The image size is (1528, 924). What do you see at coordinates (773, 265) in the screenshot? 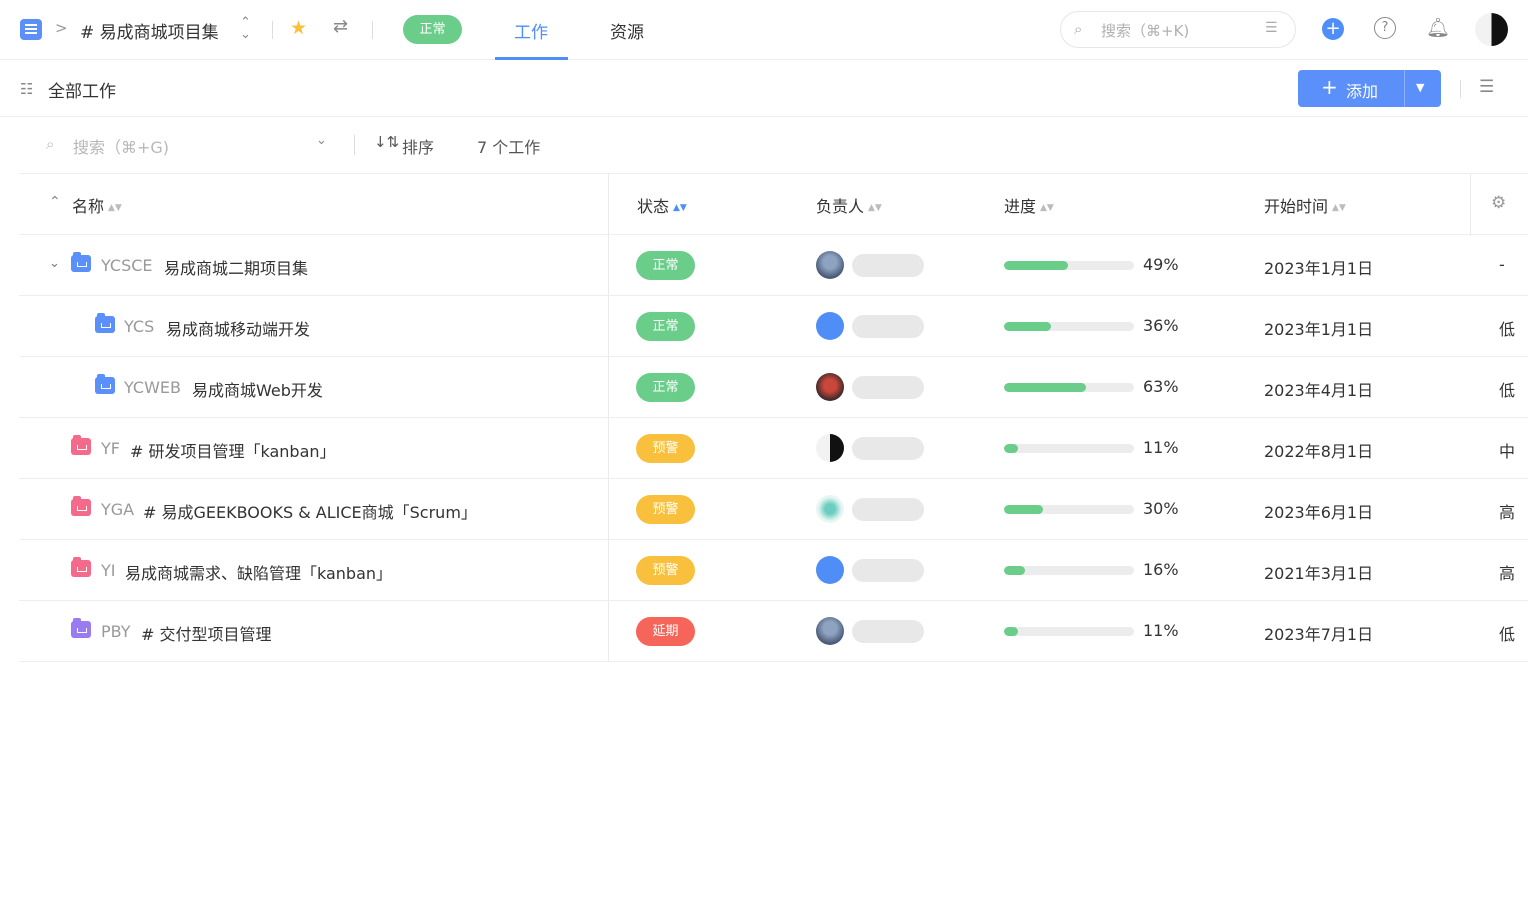
I see `table-row: ⌄ YCSCE 易成商城二期项目集 正常 49% 2023年1月1日 -` at bounding box center [773, 265].